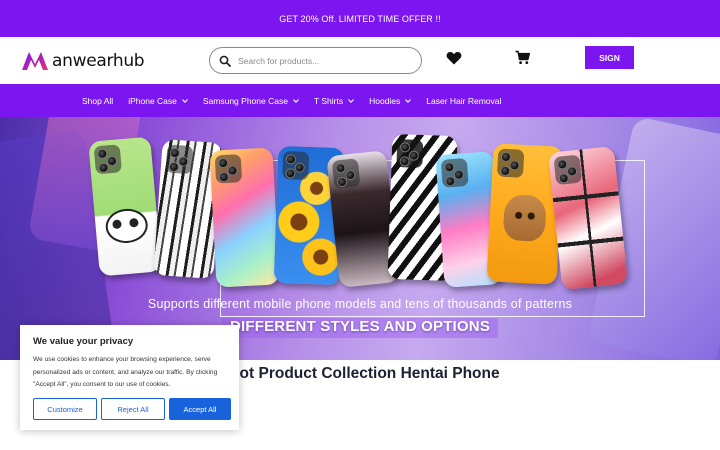 The width and height of the screenshot is (720, 450). I want to click on site-header: anwearhub SIGN, so click(360, 60).